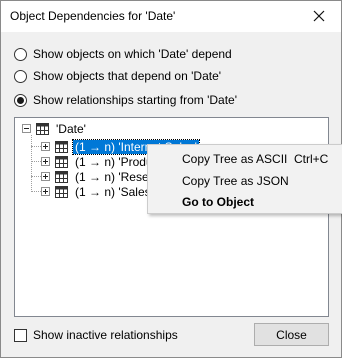  I want to click on radio-label: Show objects that depend on 'Date', so click(127, 76).